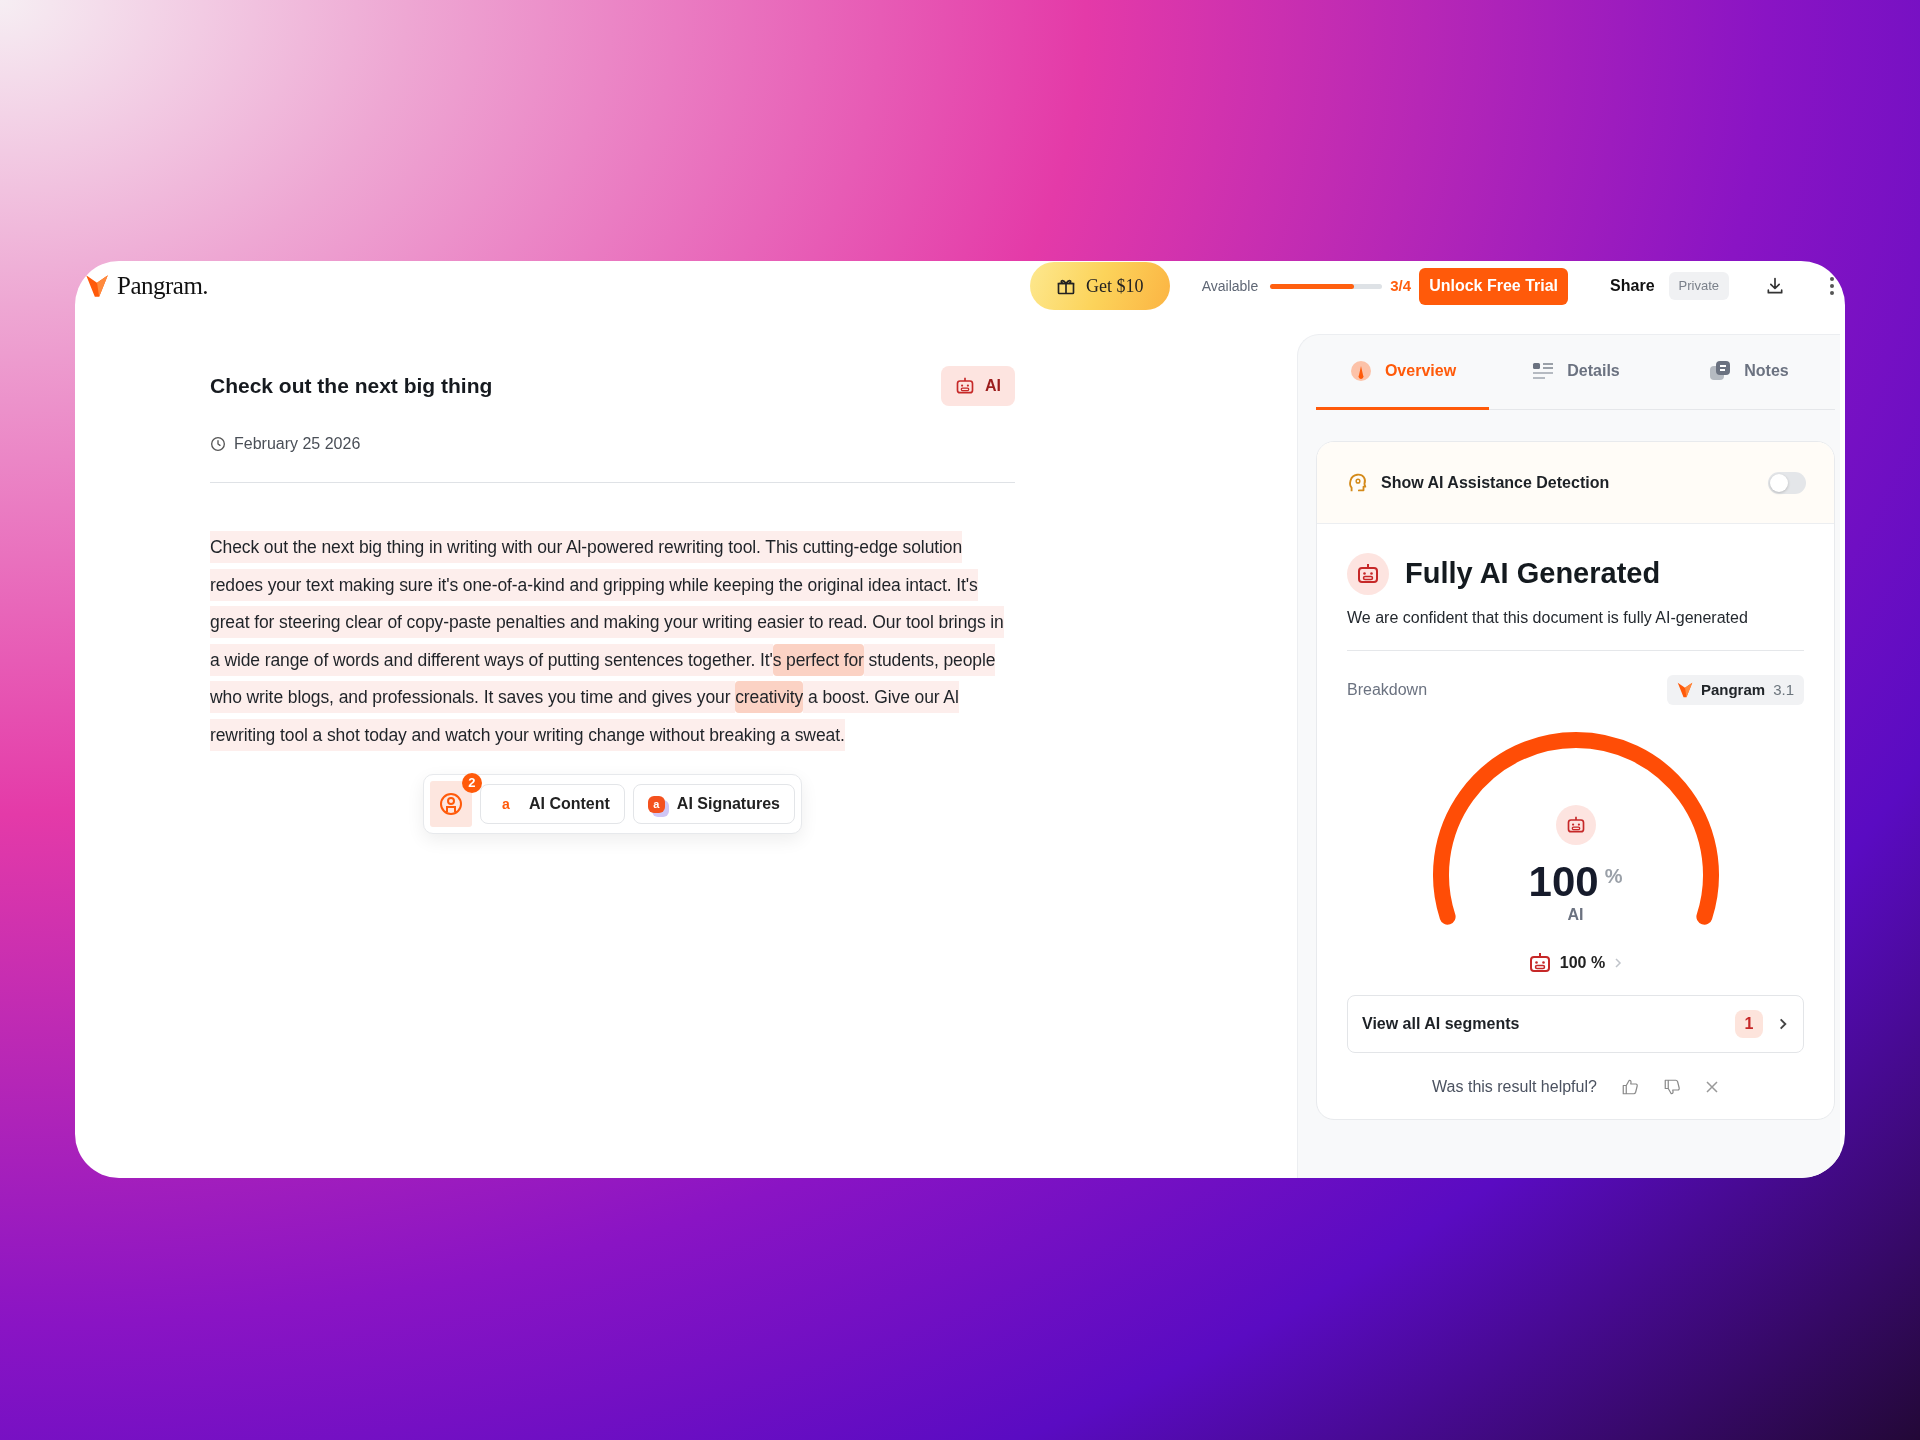 This screenshot has width=1920, height=1440. What do you see at coordinates (297, 444) in the screenshot?
I see `document-date: February 25 2026` at bounding box center [297, 444].